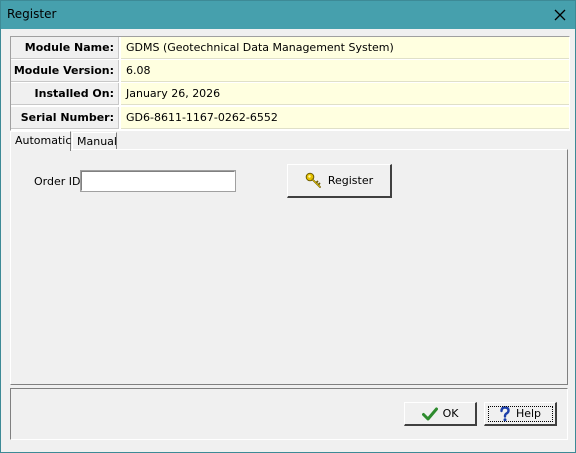  What do you see at coordinates (429, 413) in the screenshot?
I see `checkmark-icon` at bounding box center [429, 413].